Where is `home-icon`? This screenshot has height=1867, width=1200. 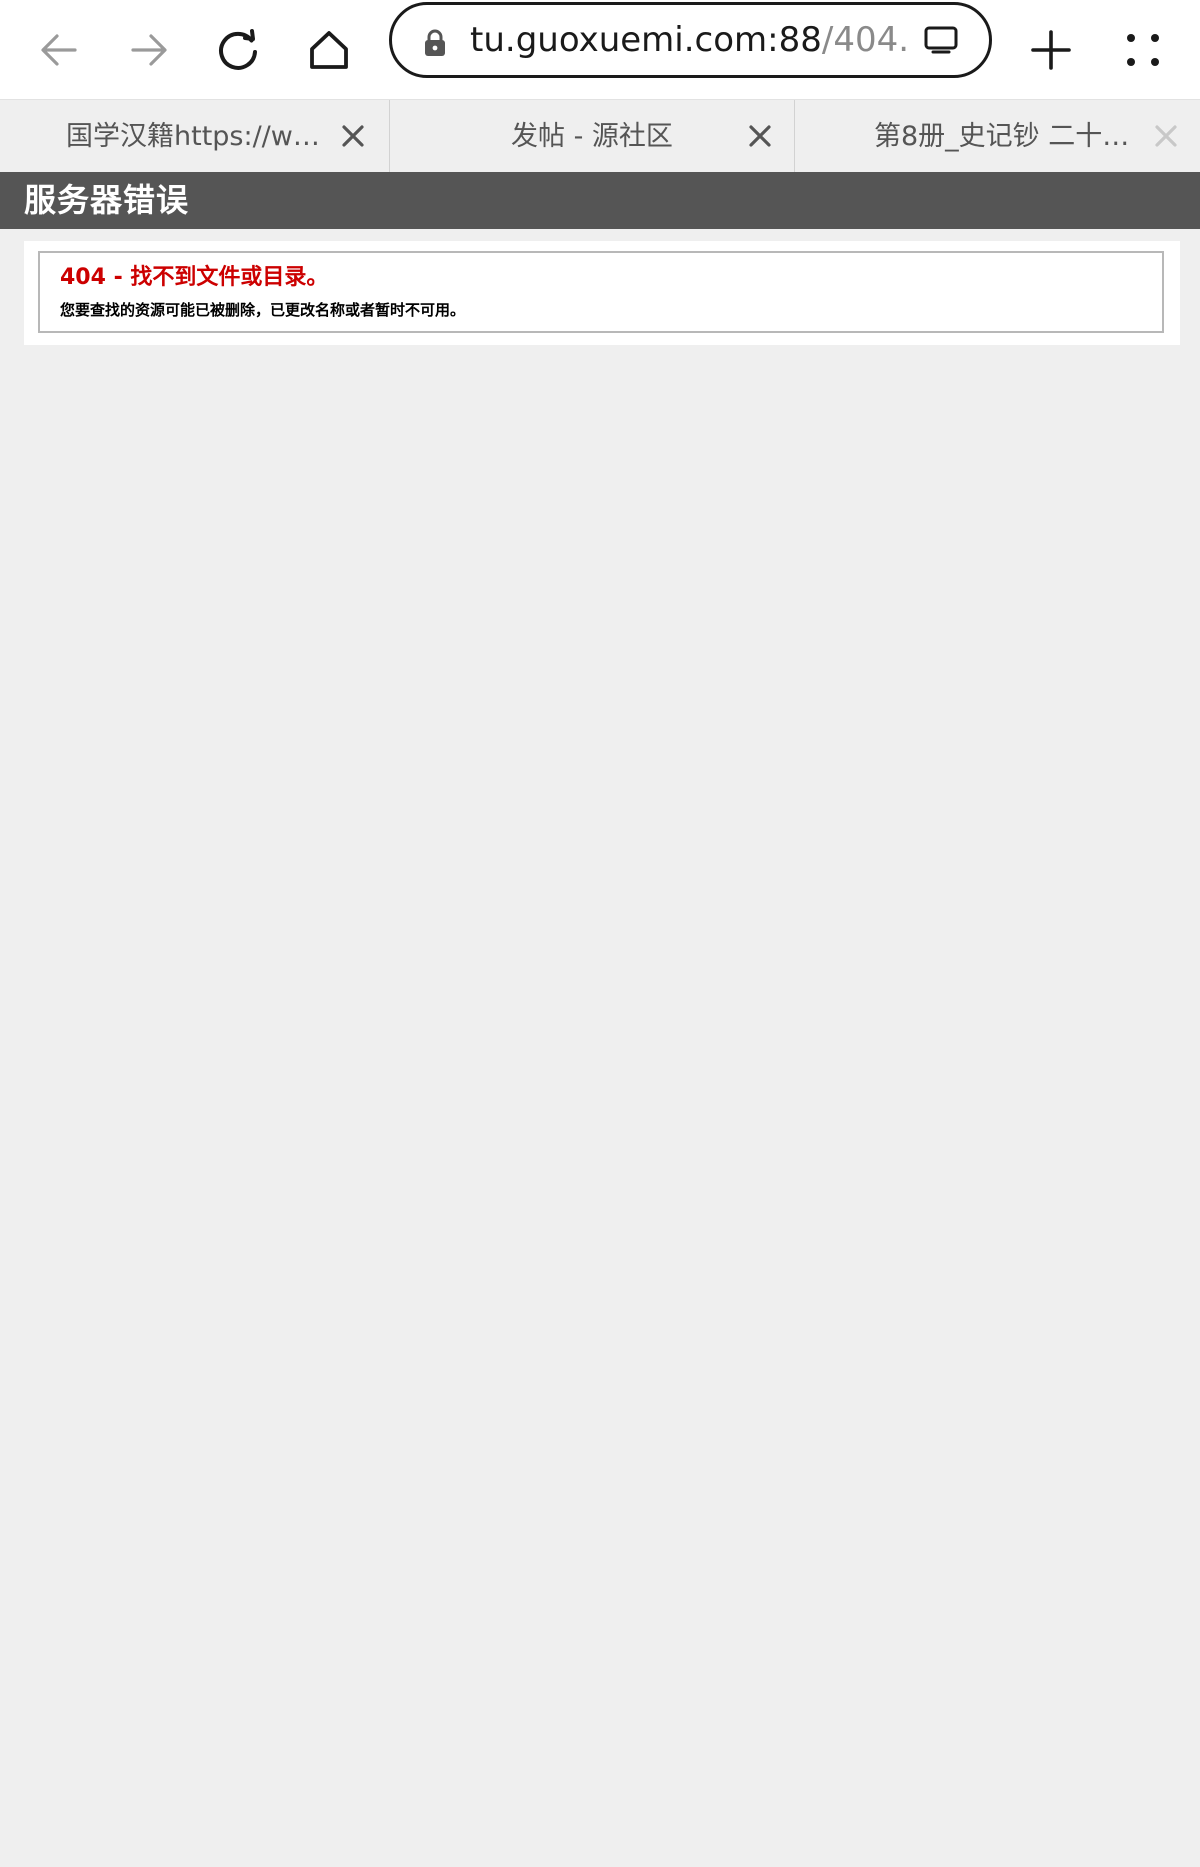
home-icon is located at coordinates (329, 50).